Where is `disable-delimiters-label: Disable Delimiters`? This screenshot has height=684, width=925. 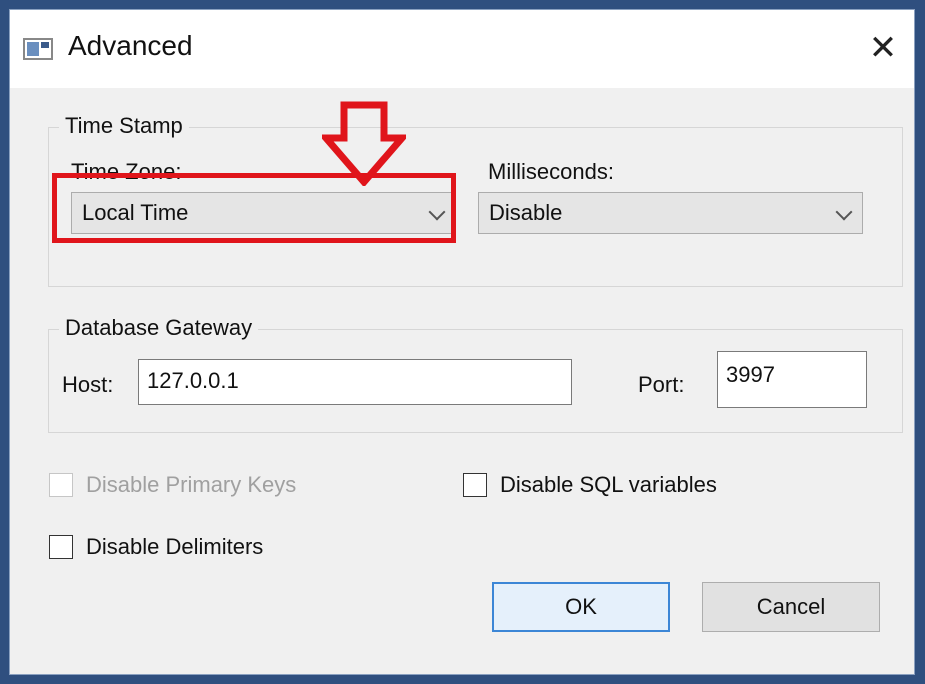 disable-delimiters-label: Disable Delimiters is located at coordinates (175, 546).